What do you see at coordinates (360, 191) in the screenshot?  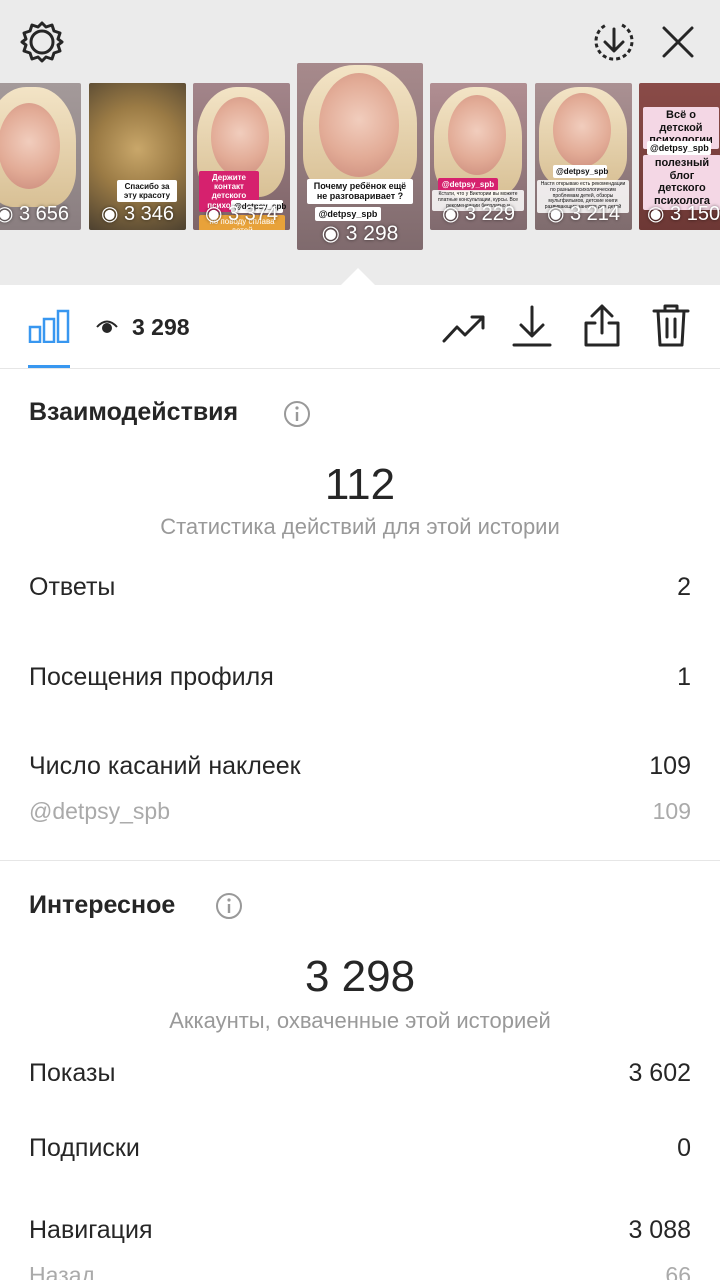 I see `thumbnail-sticker: Почему ребёнок ещё не разговаривает ?` at bounding box center [360, 191].